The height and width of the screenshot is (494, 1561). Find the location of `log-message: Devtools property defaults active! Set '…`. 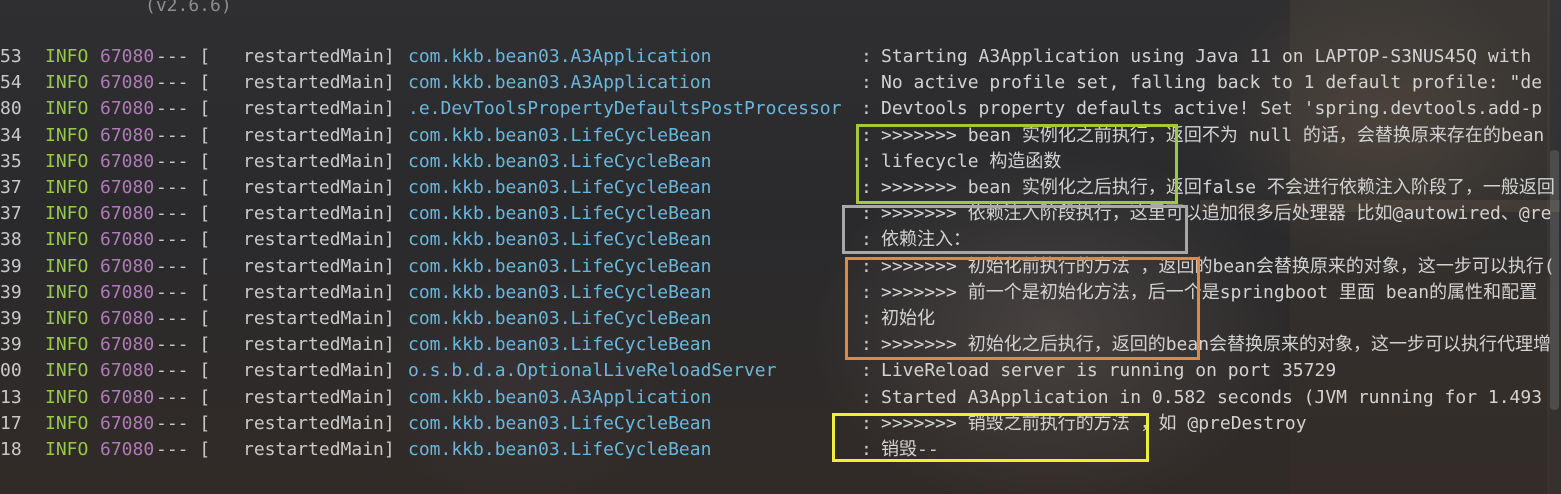

log-message: Devtools property defaults active! Set '… is located at coordinates (1212, 109).